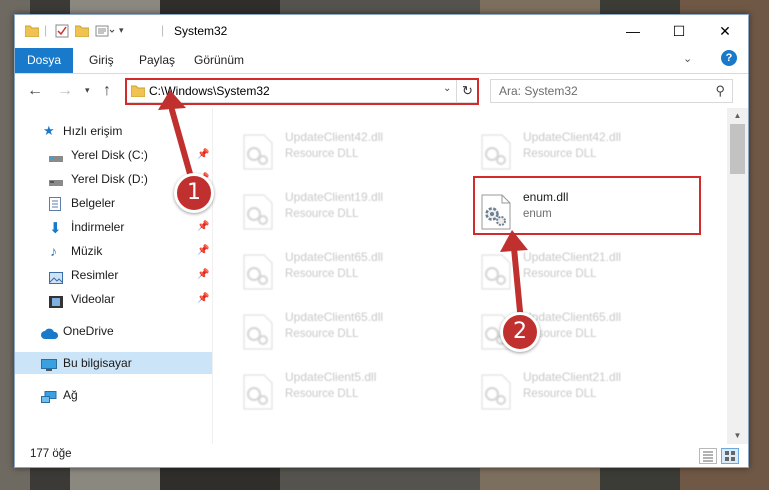 Image resolution: width=769 pixels, height=490 pixels. What do you see at coordinates (517, 285) in the screenshot?
I see `arrow-two-shaft` at bounding box center [517, 285].